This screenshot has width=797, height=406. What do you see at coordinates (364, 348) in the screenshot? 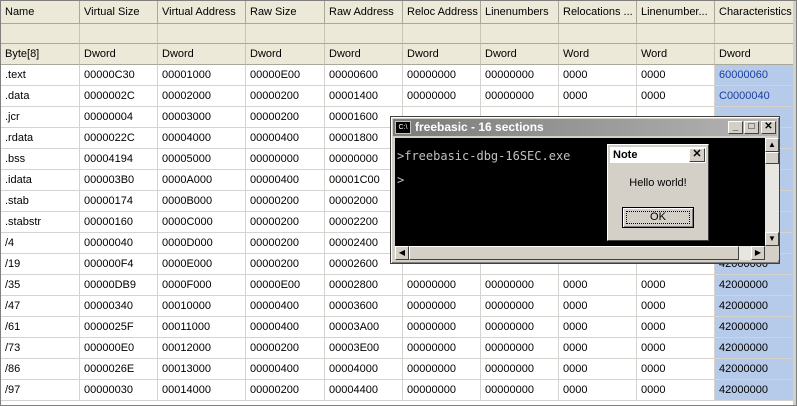
I see `table-cell: 00003E00` at bounding box center [364, 348].